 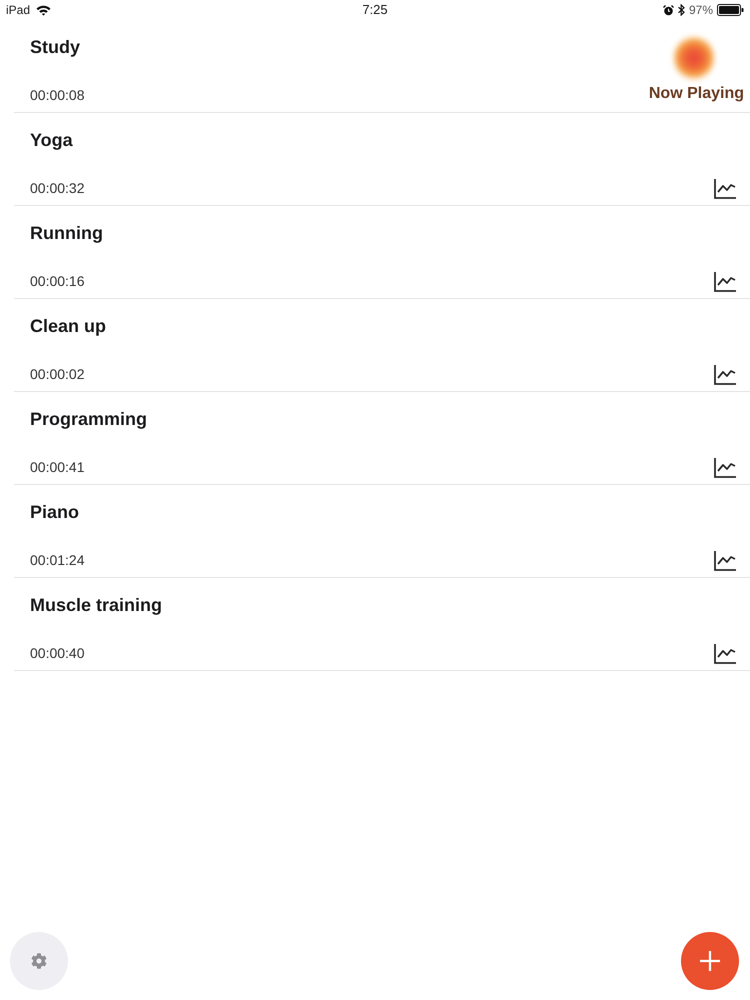 What do you see at coordinates (681, 10) in the screenshot?
I see `bluetooth-icon` at bounding box center [681, 10].